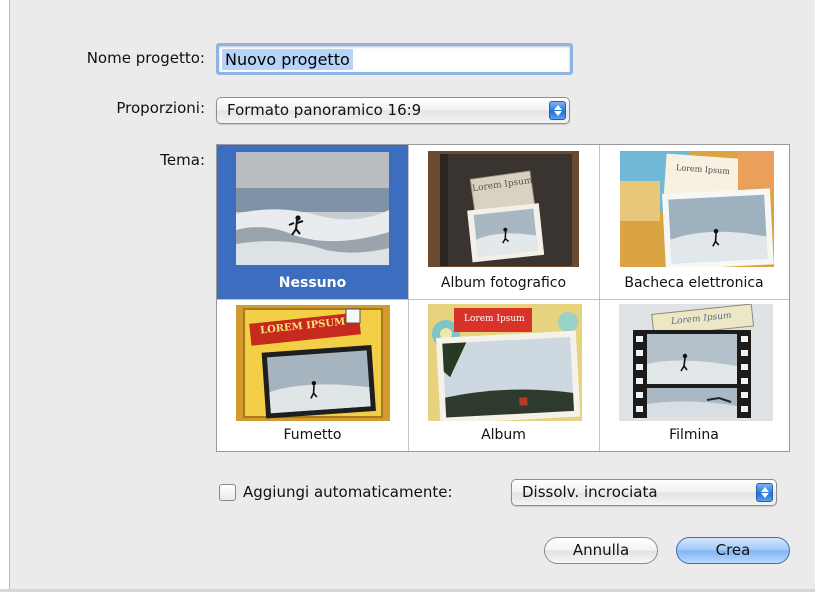 The height and width of the screenshot is (592, 815). I want to click on album-thumbnail: Lorem Ipsum, so click(505, 362).